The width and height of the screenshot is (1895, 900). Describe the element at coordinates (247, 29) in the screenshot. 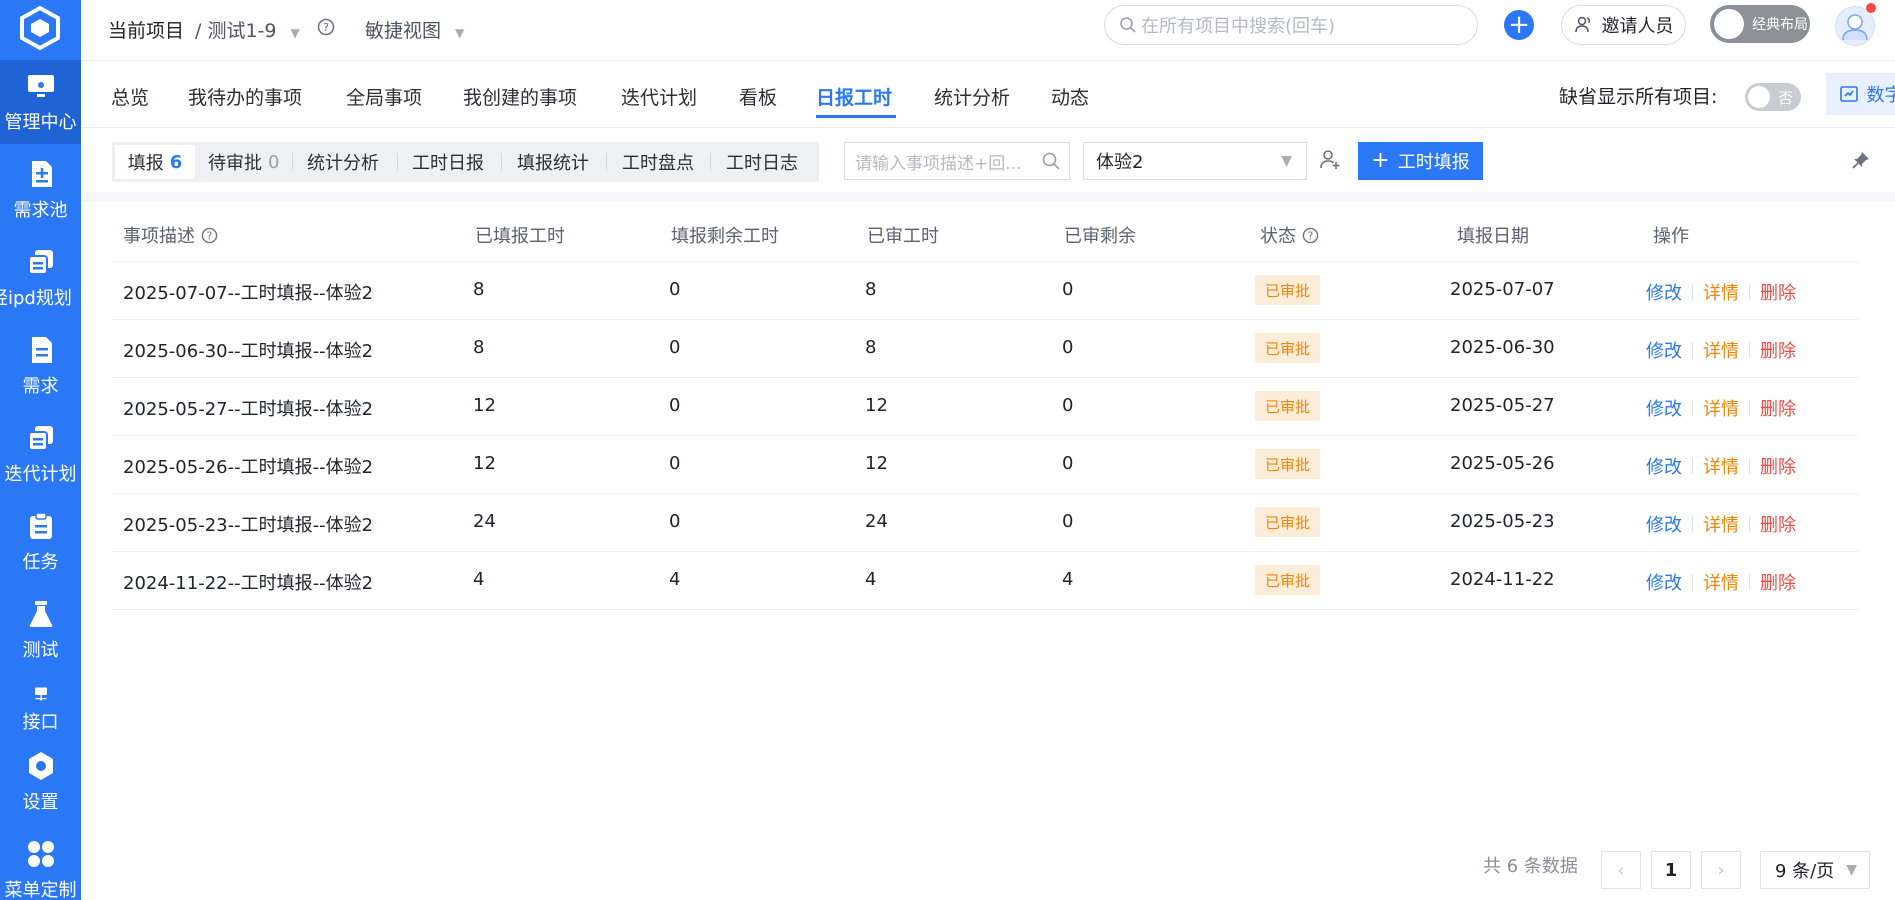

I see `project-selector: / 测试1-9 ▼` at that location.